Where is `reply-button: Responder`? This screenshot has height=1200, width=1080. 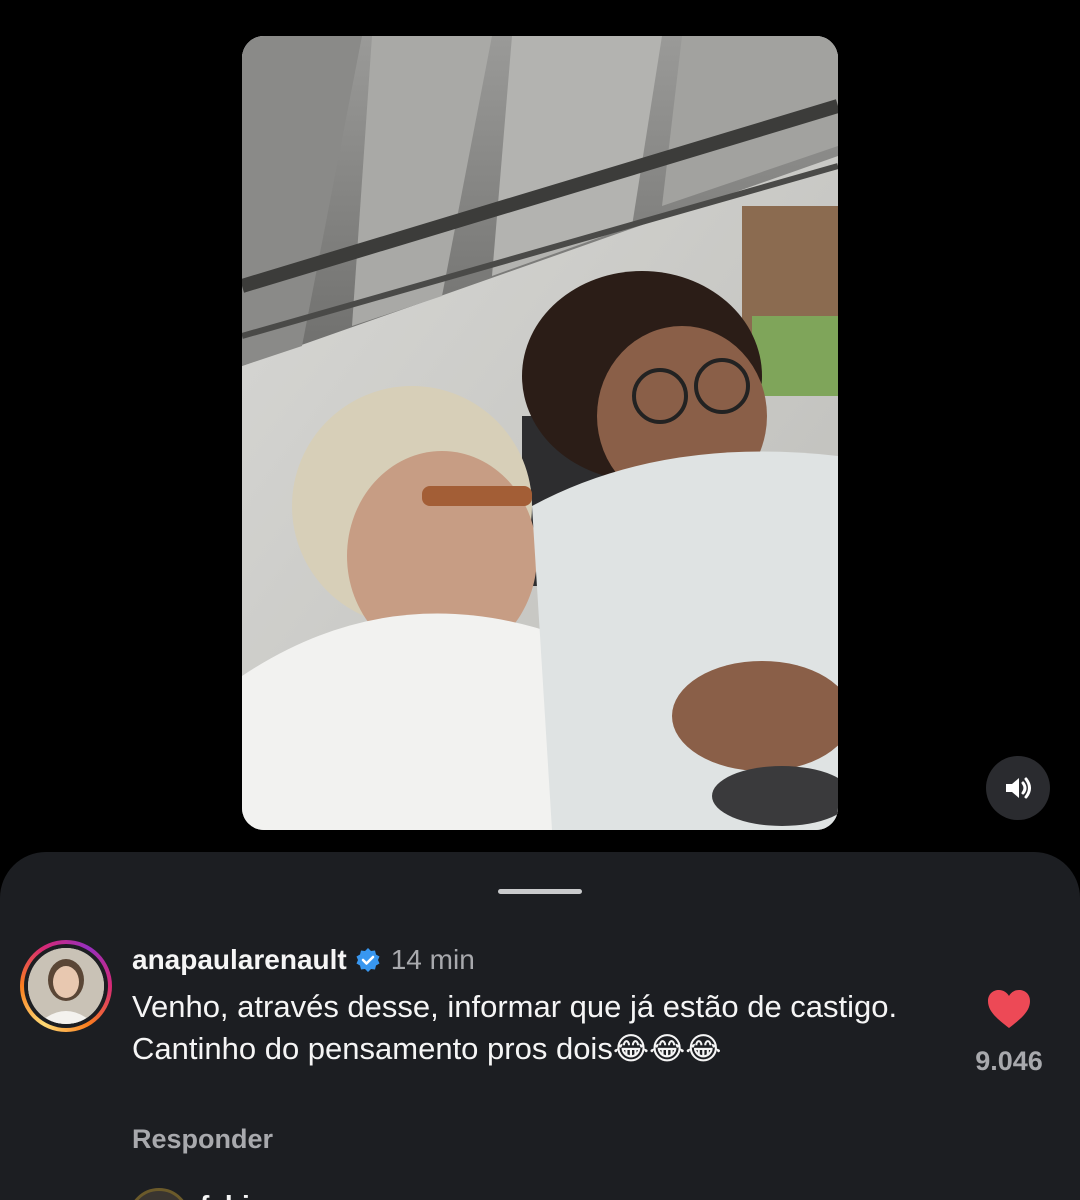 reply-button: Responder is located at coordinates (202, 1139).